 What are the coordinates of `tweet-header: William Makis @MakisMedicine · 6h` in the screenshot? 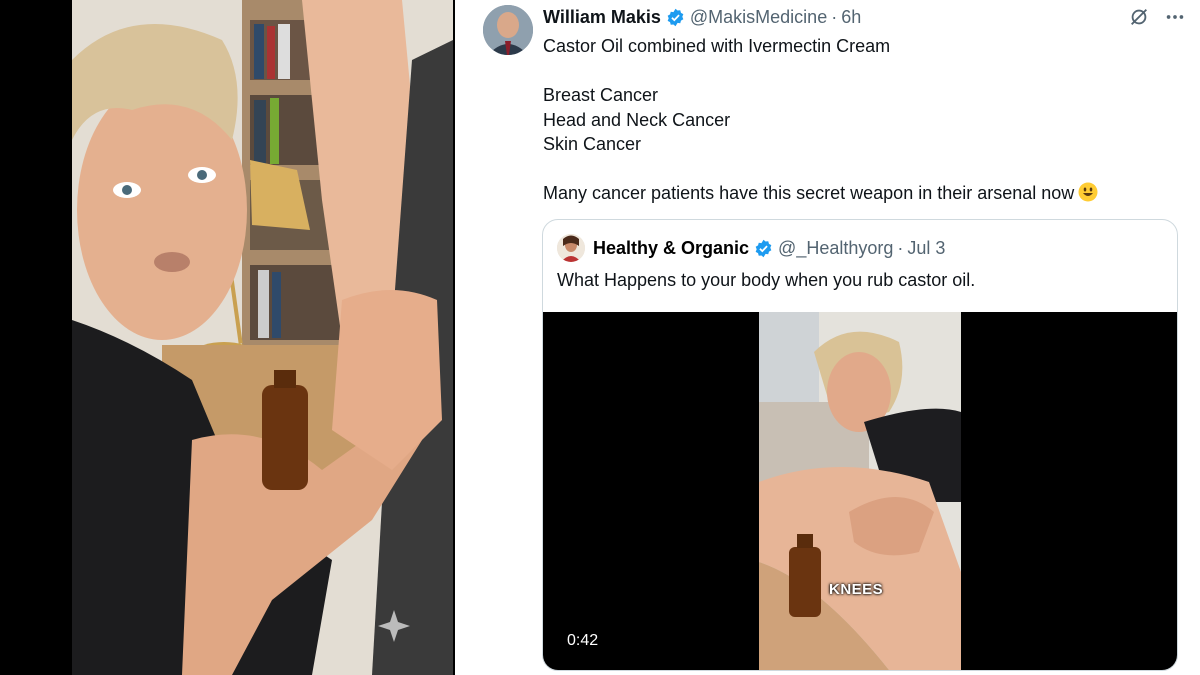 It's located at (702, 17).